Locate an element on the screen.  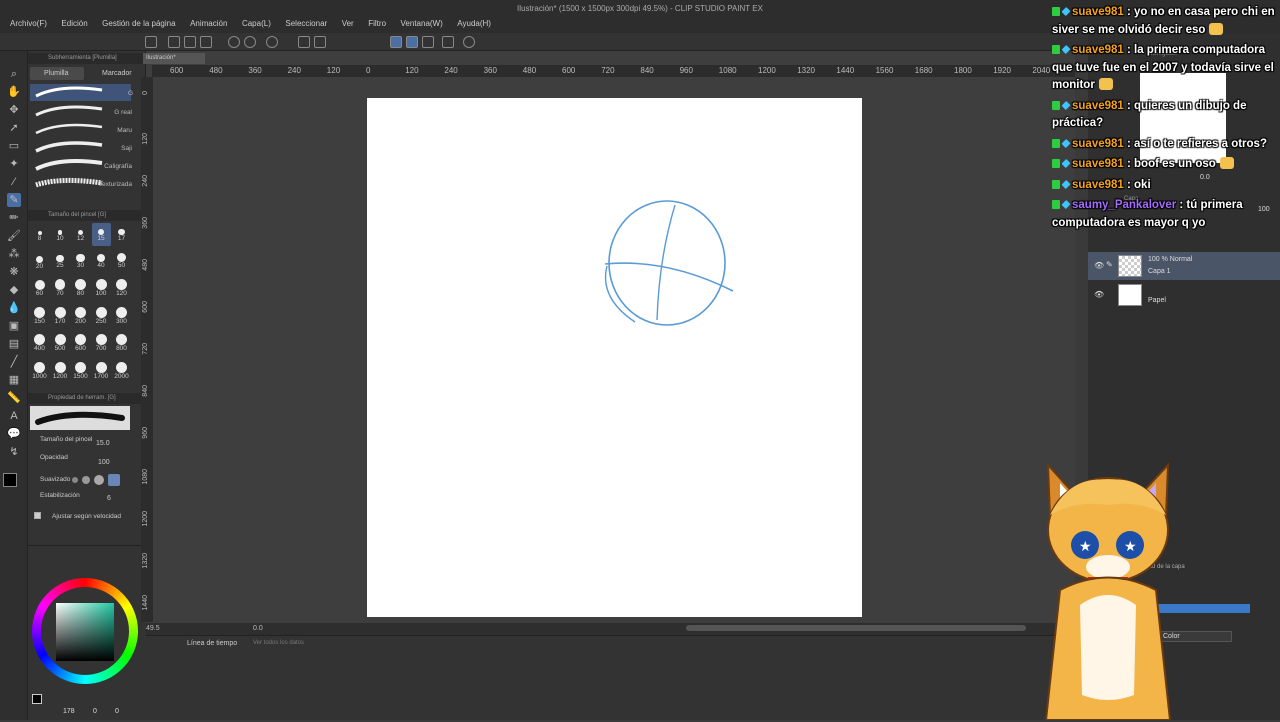
brush-size-option: 70 is located at coordinates (60, 289).